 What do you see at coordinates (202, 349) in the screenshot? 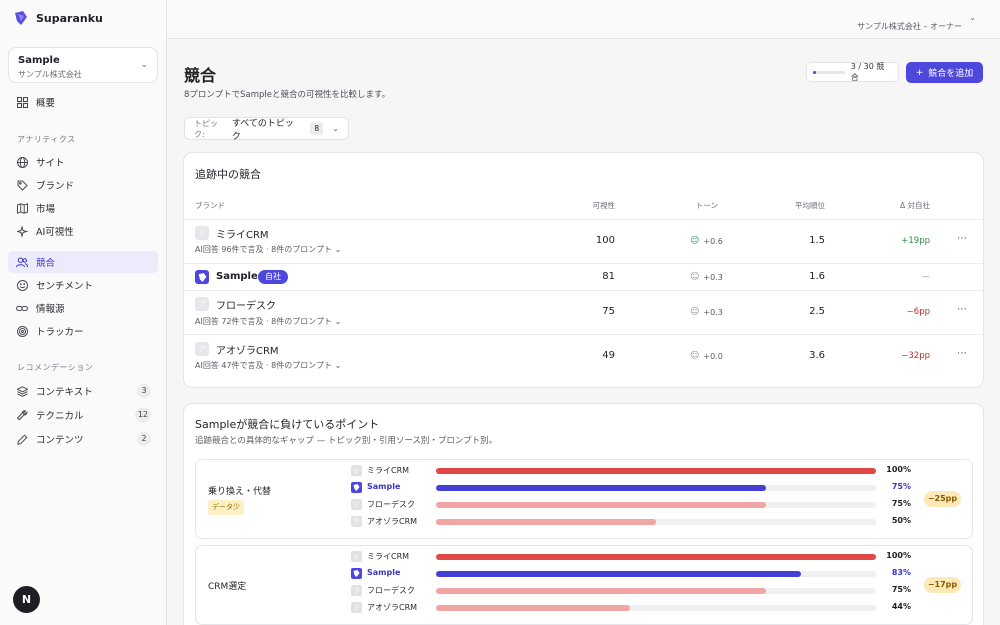
I see `brand-avatar: ア` at bounding box center [202, 349].